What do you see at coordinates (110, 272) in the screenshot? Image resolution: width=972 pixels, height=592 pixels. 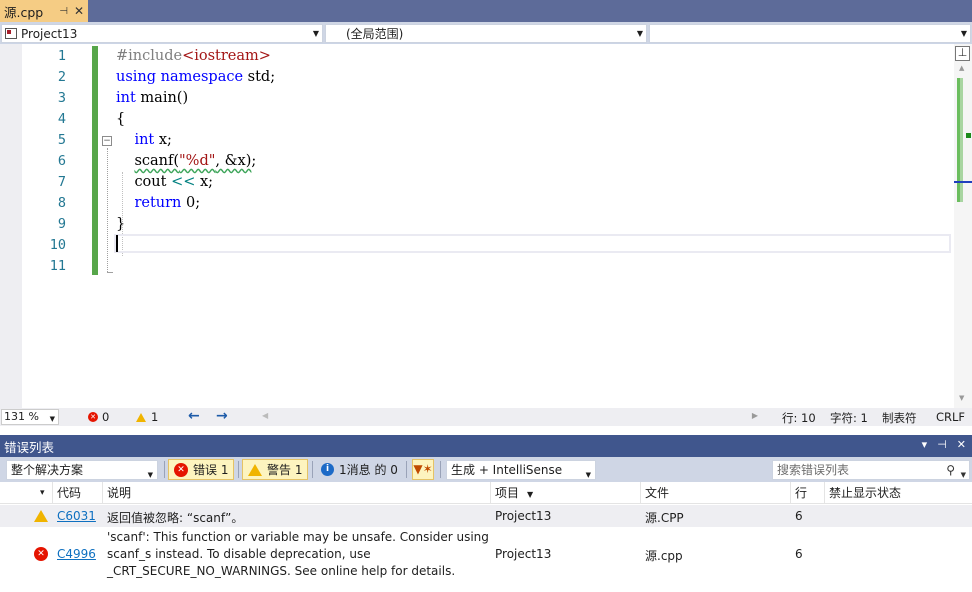 I see `outline-end` at bounding box center [110, 272].